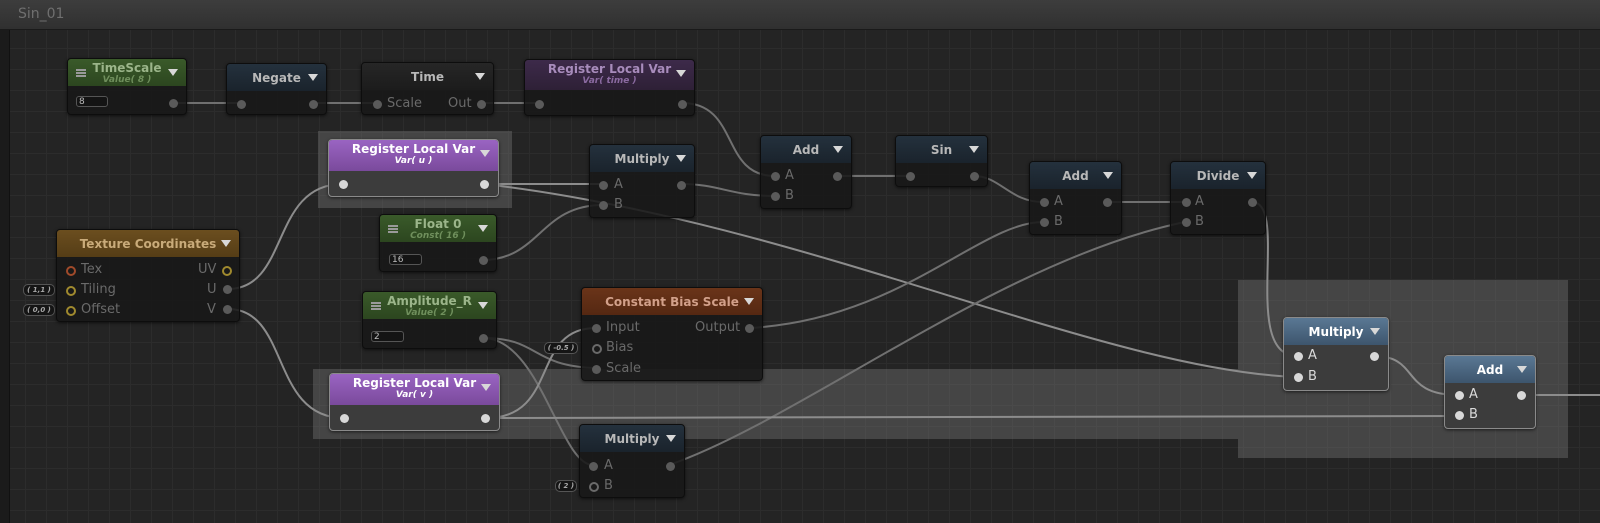  What do you see at coordinates (227, 309) in the screenshot?
I see `output-port-v` at bounding box center [227, 309].